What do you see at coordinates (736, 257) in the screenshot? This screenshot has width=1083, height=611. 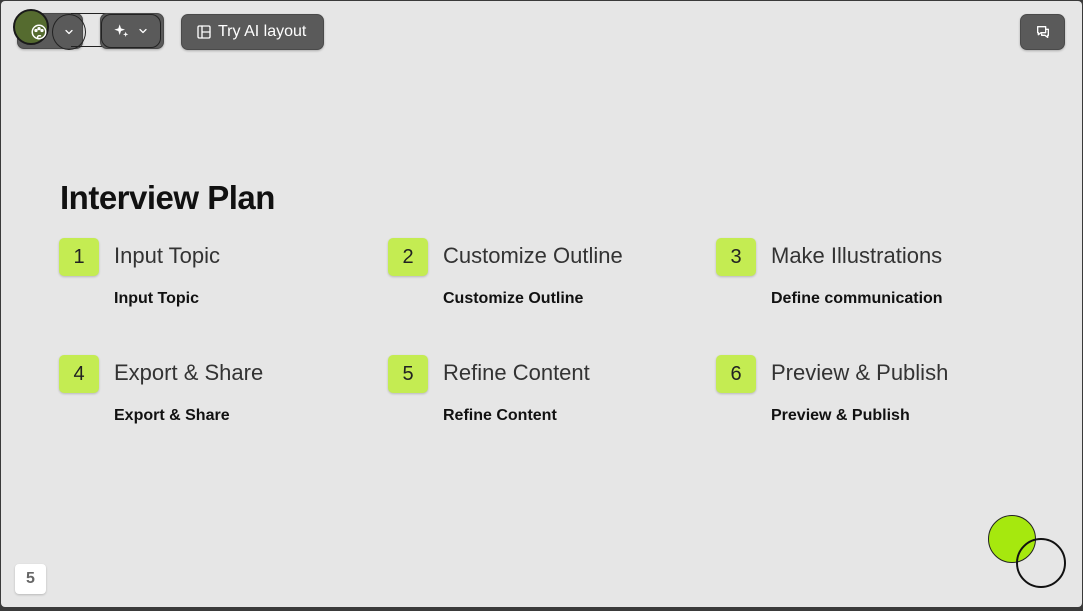 I see `step-number-badge: 3` at bounding box center [736, 257].